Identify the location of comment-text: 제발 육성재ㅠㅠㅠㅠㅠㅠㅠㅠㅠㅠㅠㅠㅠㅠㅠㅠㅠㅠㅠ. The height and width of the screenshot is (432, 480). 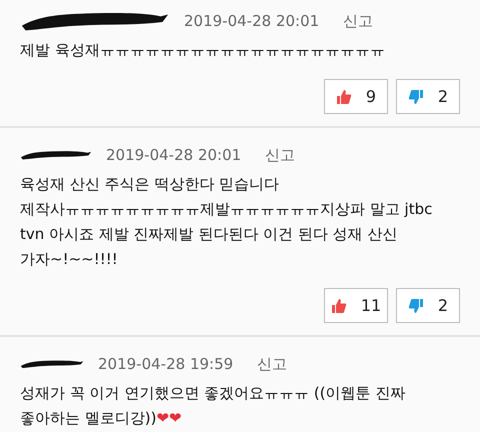
(203, 50).